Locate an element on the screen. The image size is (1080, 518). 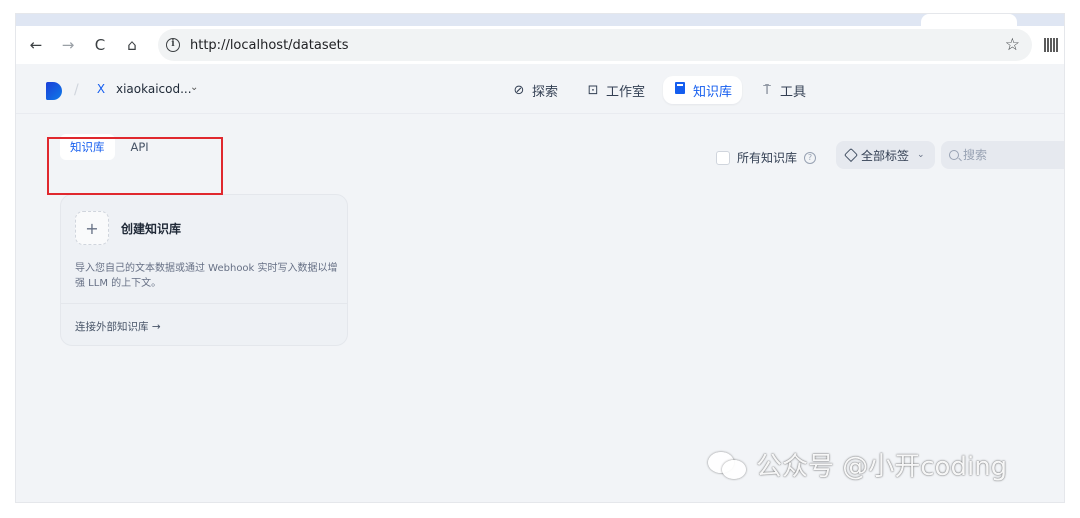
create-knowledge-button: + 创建知识库 is located at coordinates (128, 228).